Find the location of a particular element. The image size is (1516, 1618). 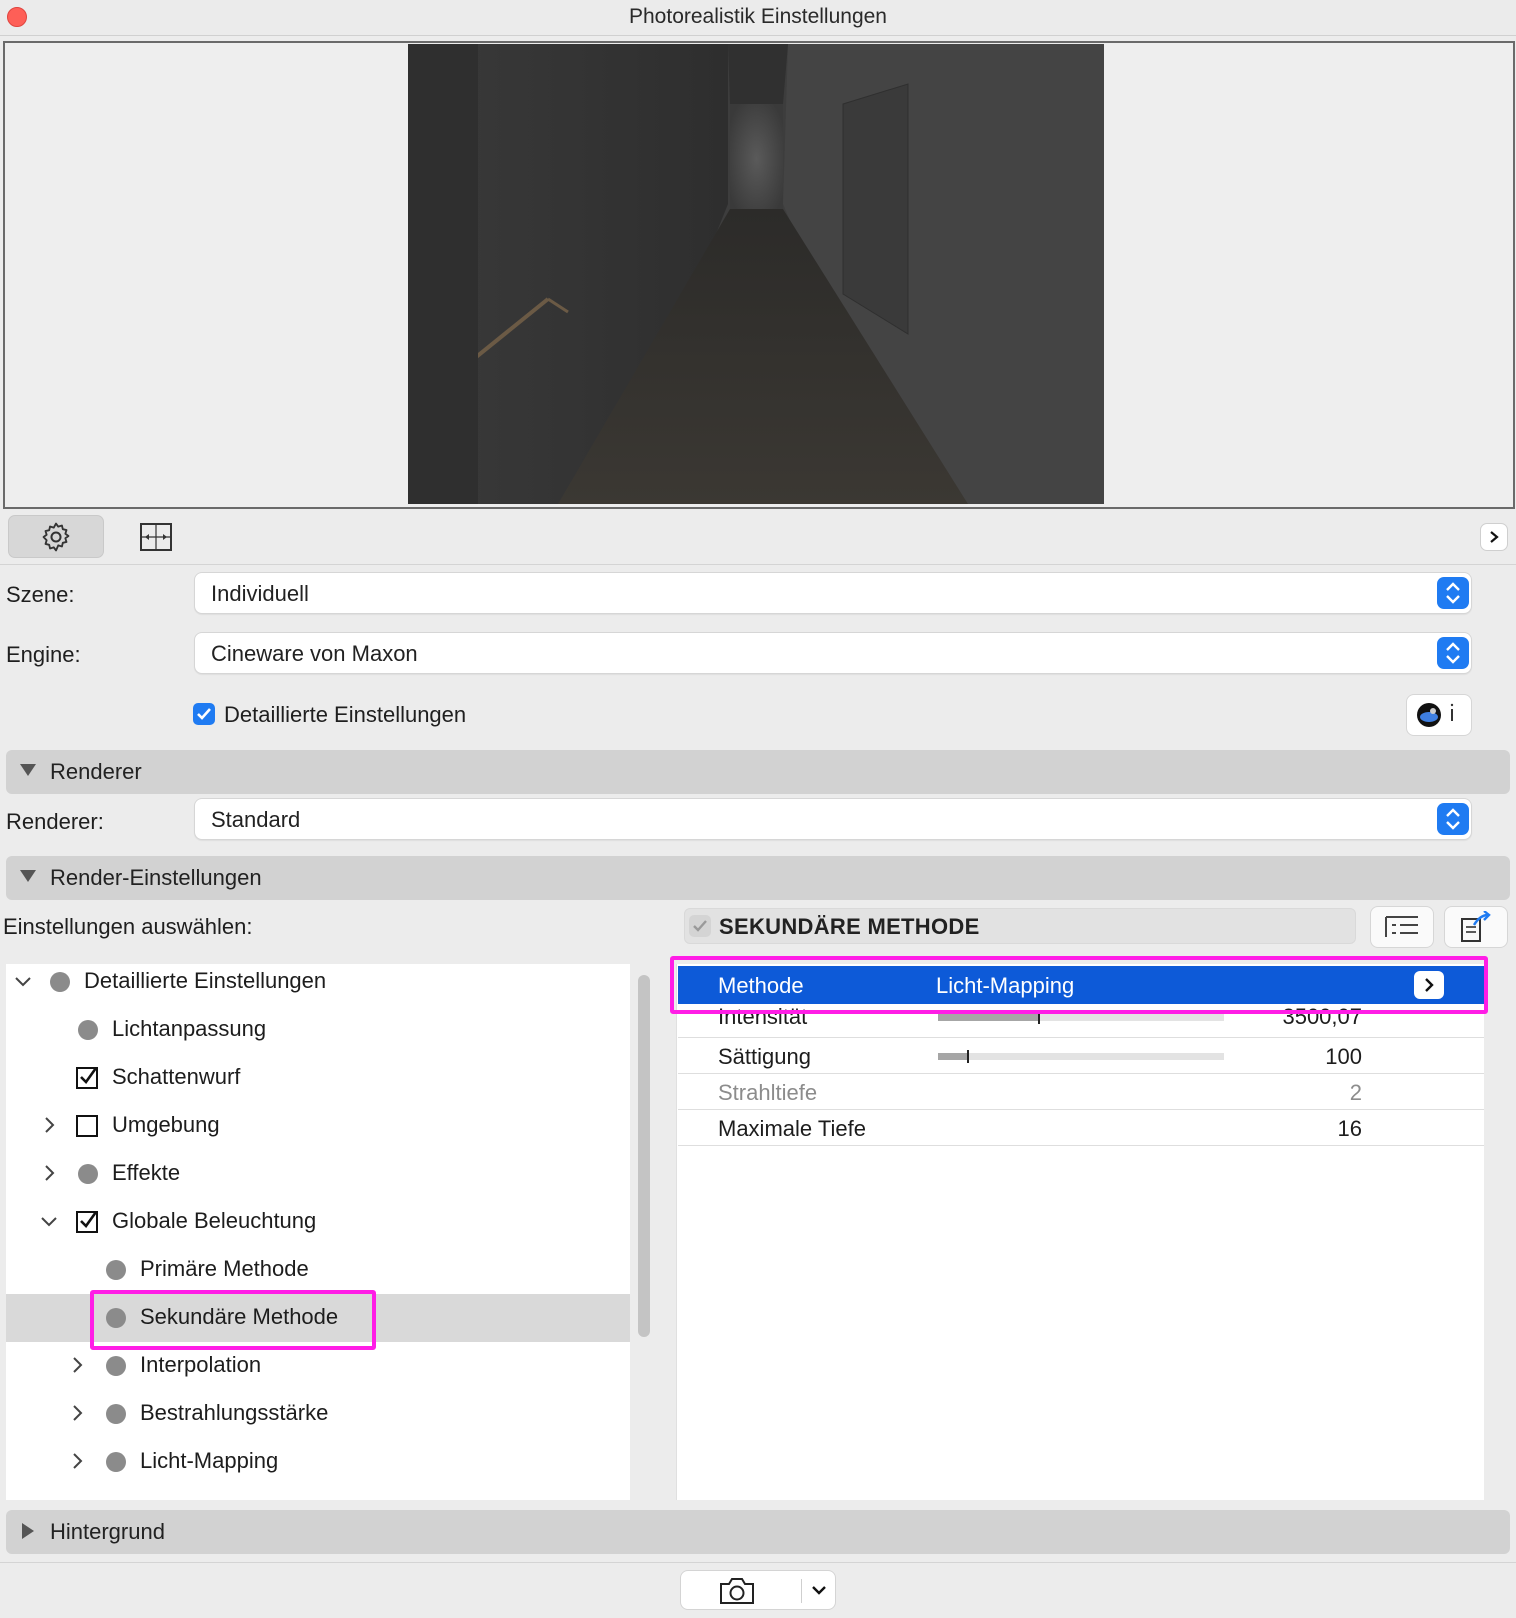

render-settings-section-header: Render-Einstellungen is located at coordinates (758, 878).